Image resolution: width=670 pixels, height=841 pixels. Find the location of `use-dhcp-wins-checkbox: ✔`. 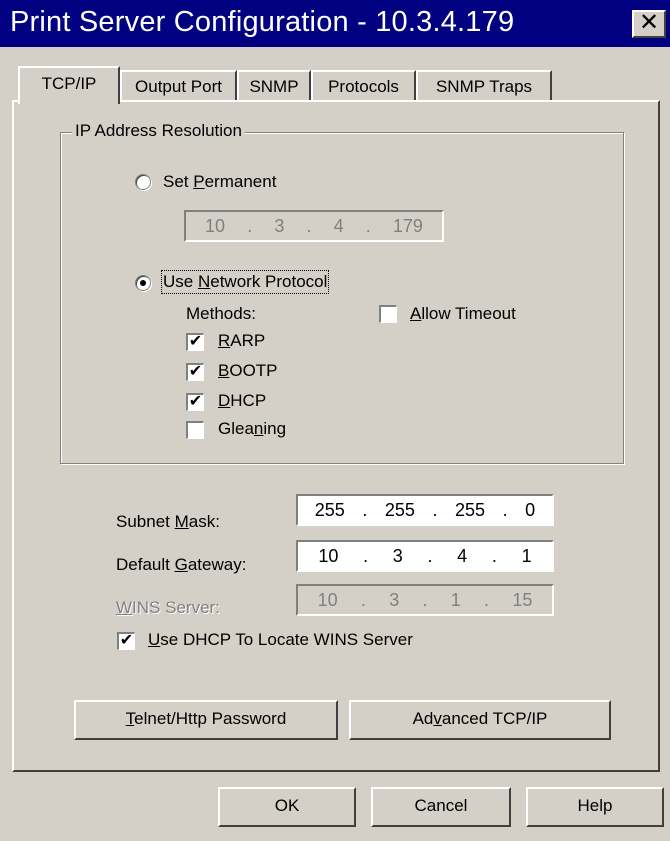

use-dhcp-wins-checkbox: ✔ is located at coordinates (126, 641).